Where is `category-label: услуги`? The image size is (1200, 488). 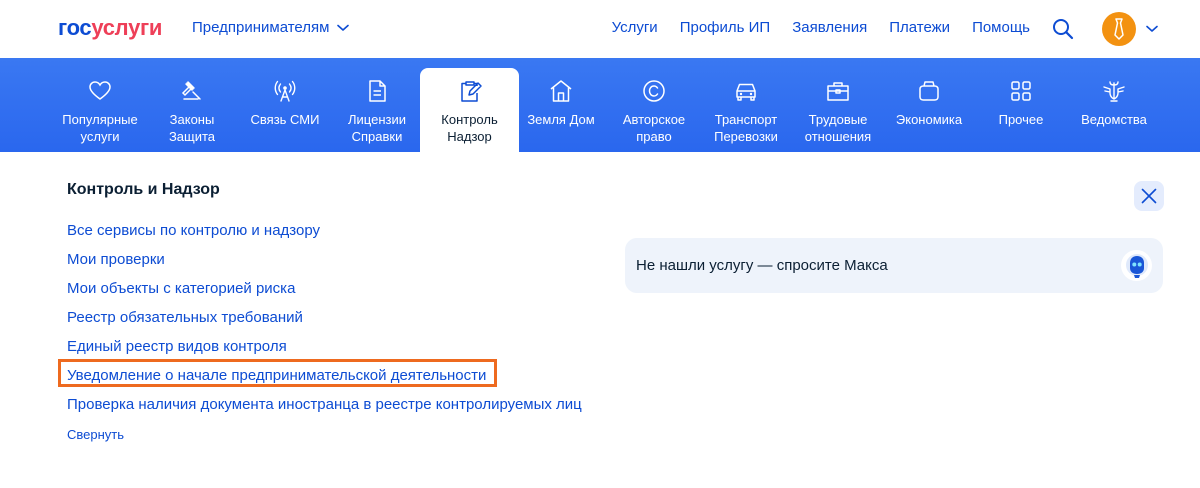 category-label: услуги is located at coordinates (100, 136).